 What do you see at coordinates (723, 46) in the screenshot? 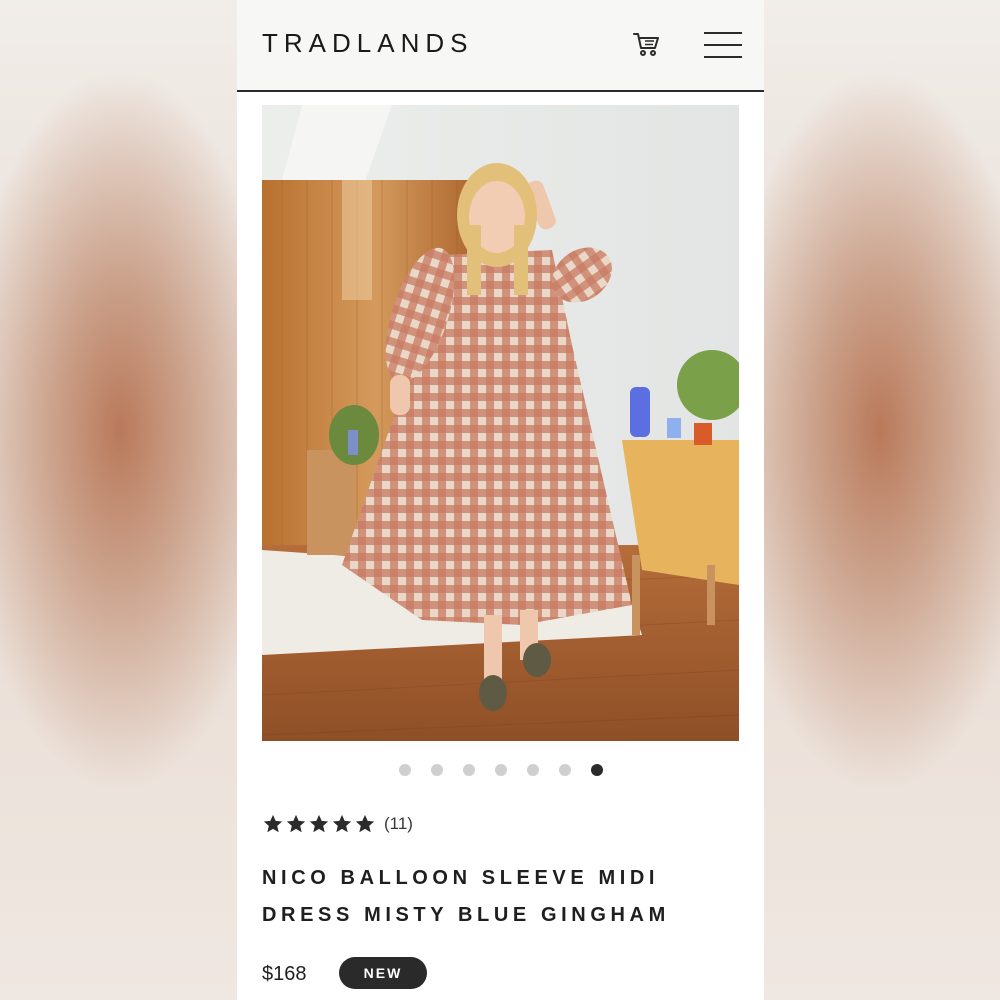
I see `hamburger-menu-icon` at bounding box center [723, 46].